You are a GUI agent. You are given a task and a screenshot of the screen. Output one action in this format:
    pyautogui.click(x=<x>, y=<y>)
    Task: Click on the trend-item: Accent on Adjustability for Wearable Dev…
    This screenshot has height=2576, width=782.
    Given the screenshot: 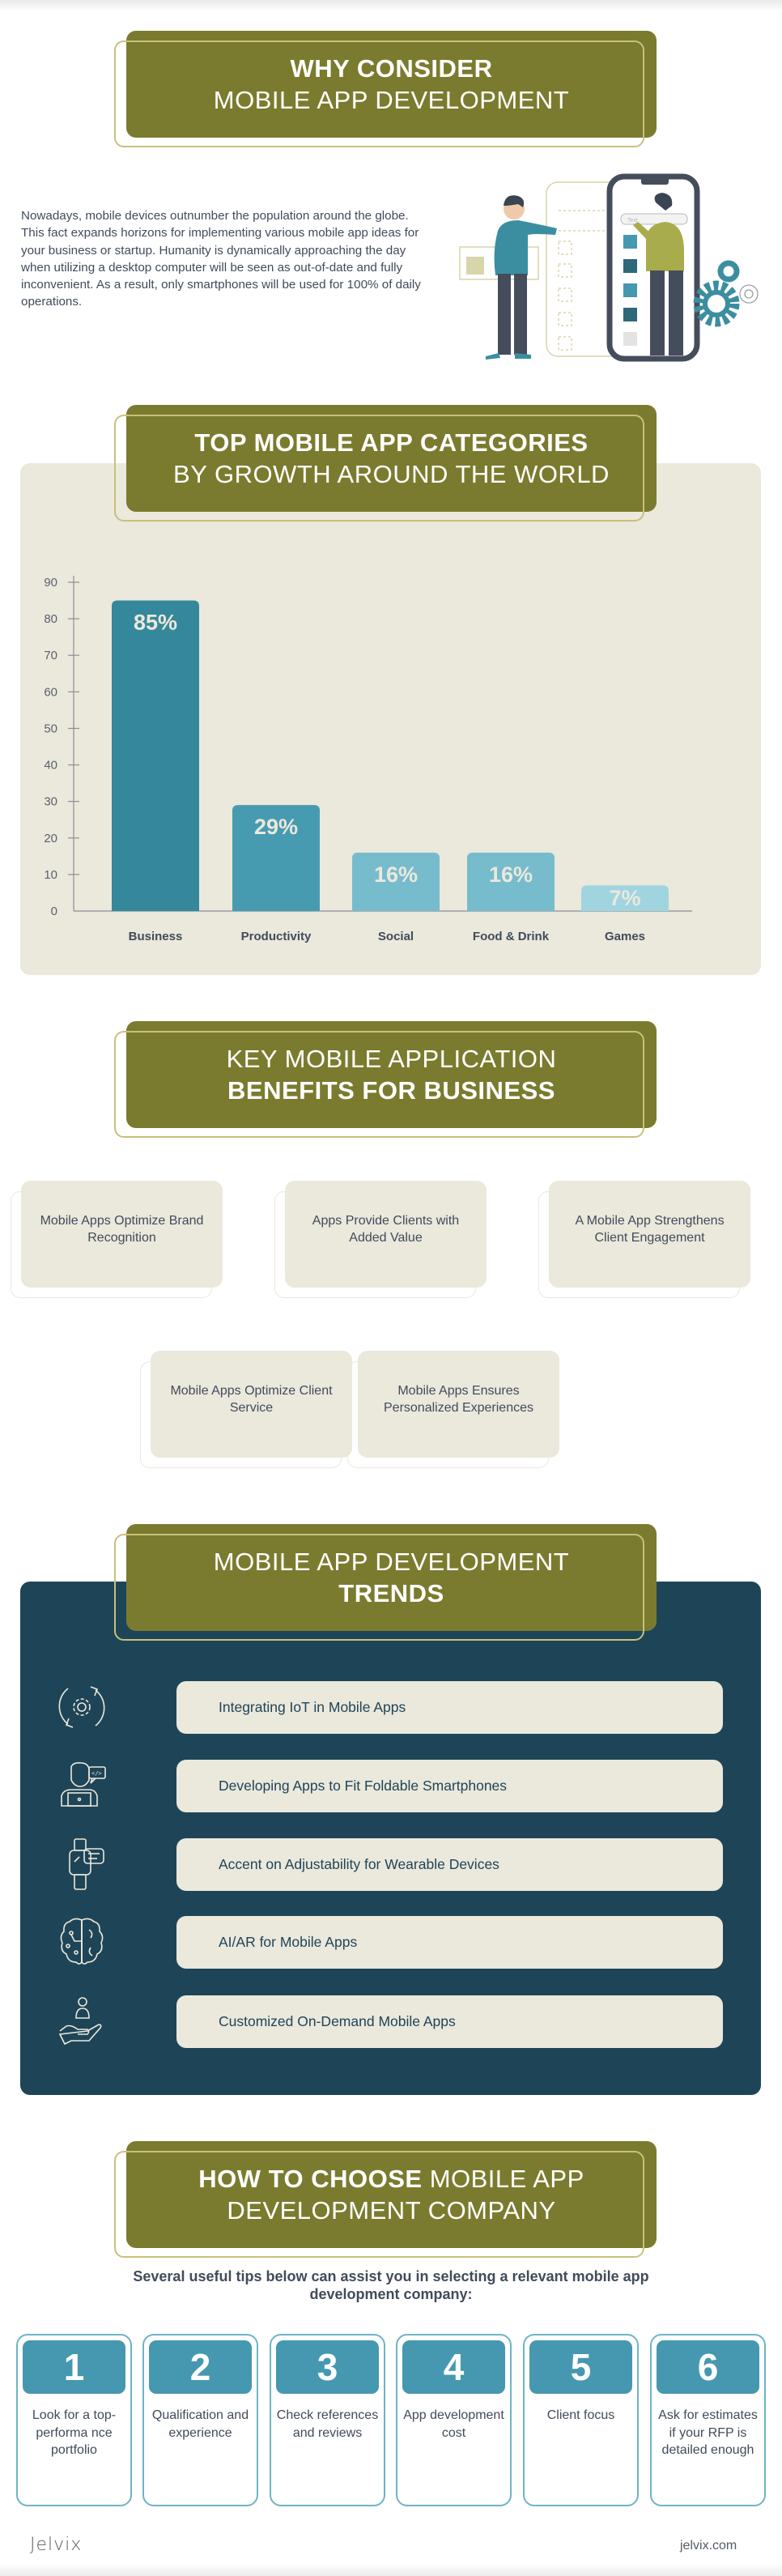 What is the action you would take?
    pyautogui.click(x=449, y=1864)
    